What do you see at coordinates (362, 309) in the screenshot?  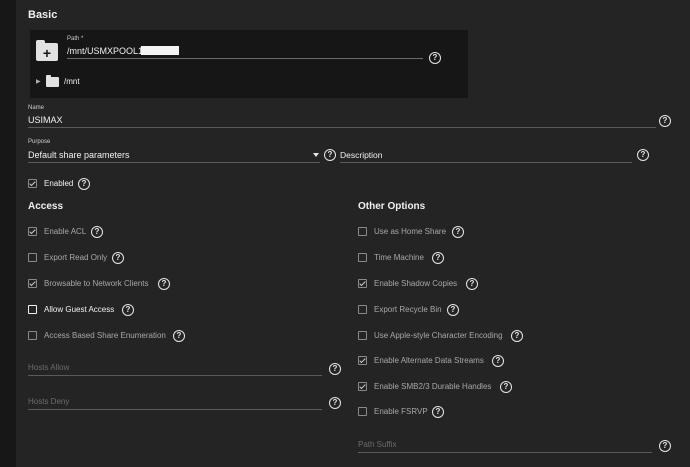 I see `recycle-bin-checkbox` at bounding box center [362, 309].